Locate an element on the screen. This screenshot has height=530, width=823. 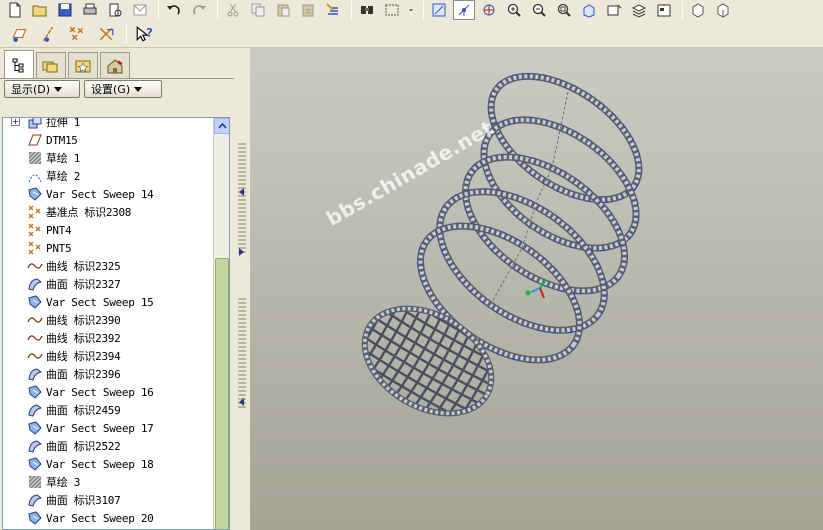
redo-button is located at coordinates (199, 10).